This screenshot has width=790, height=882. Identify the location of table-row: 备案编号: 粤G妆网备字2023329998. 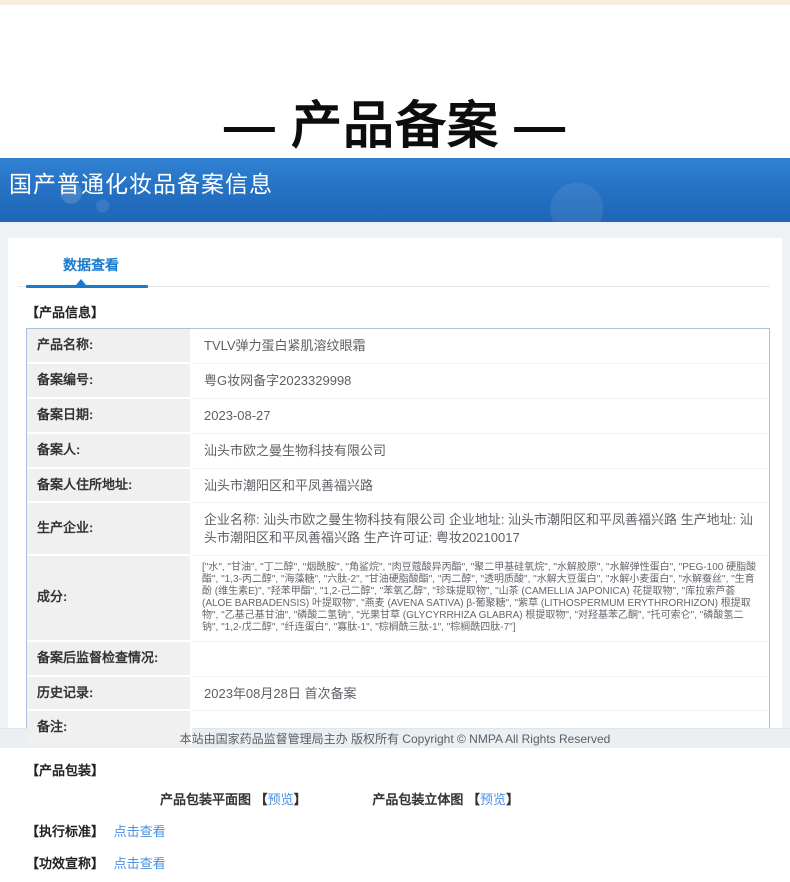
(398, 381).